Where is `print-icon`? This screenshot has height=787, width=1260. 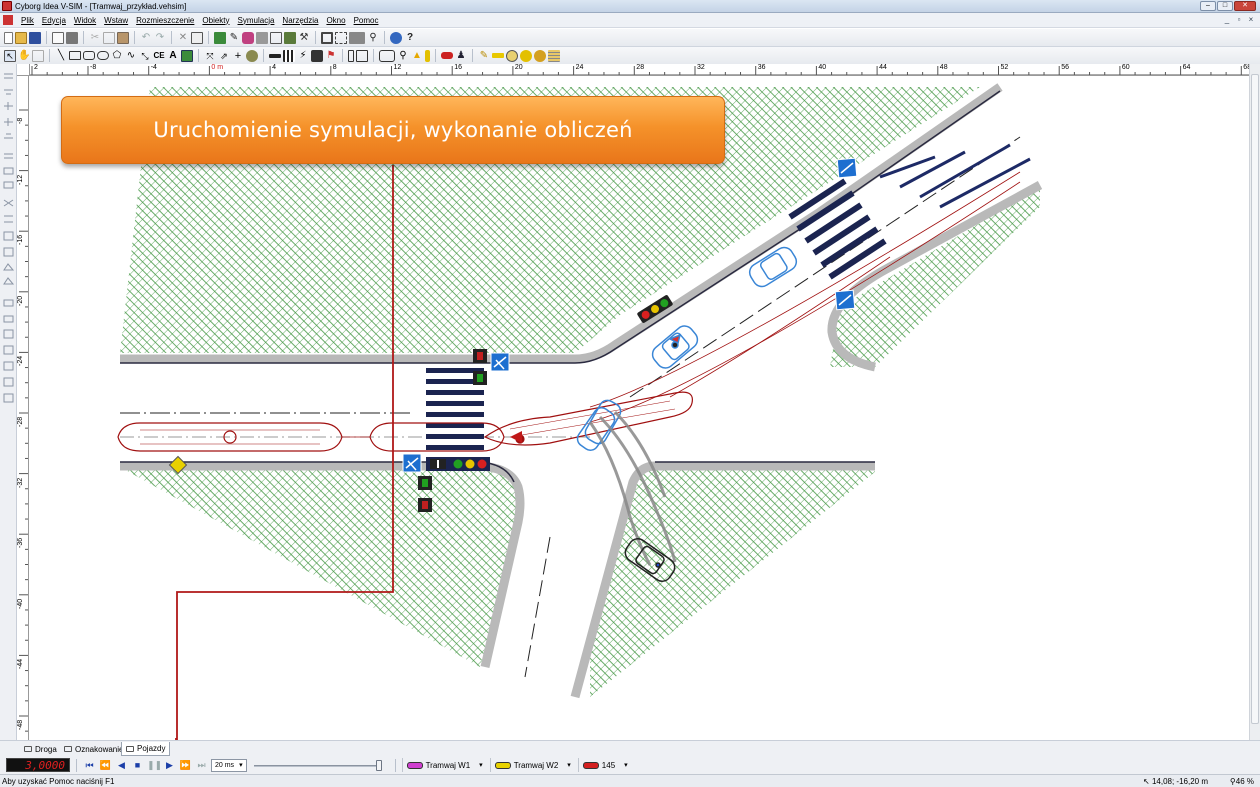
print-icon is located at coordinates (72, 37).